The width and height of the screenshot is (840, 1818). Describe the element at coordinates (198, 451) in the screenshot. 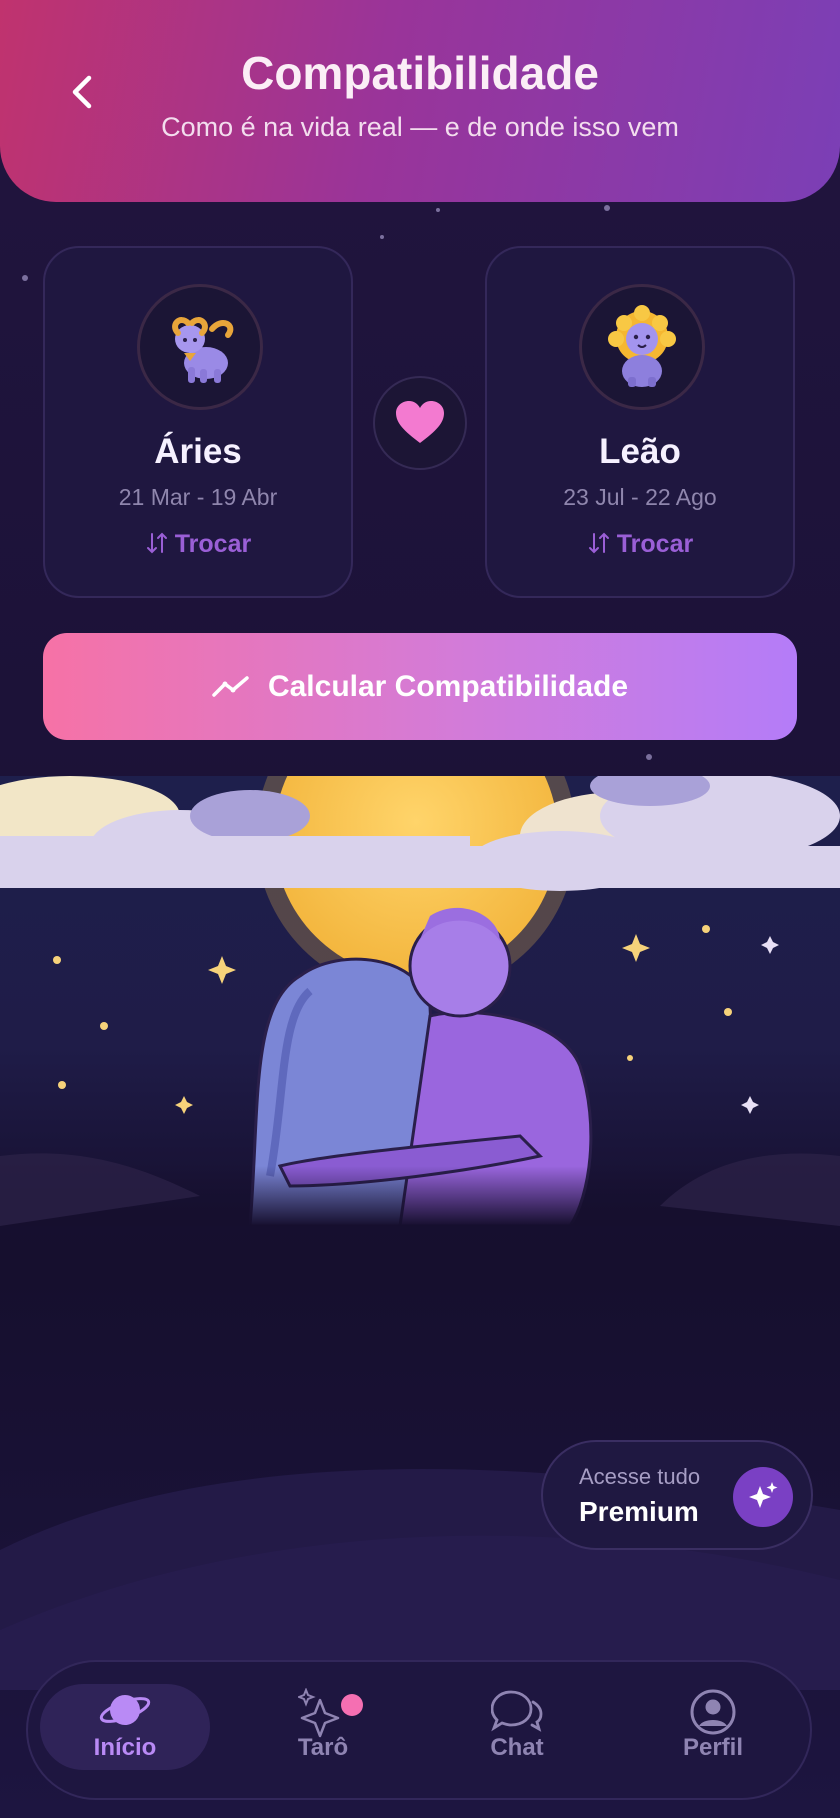

I see `sign-name: Áries` at that location.